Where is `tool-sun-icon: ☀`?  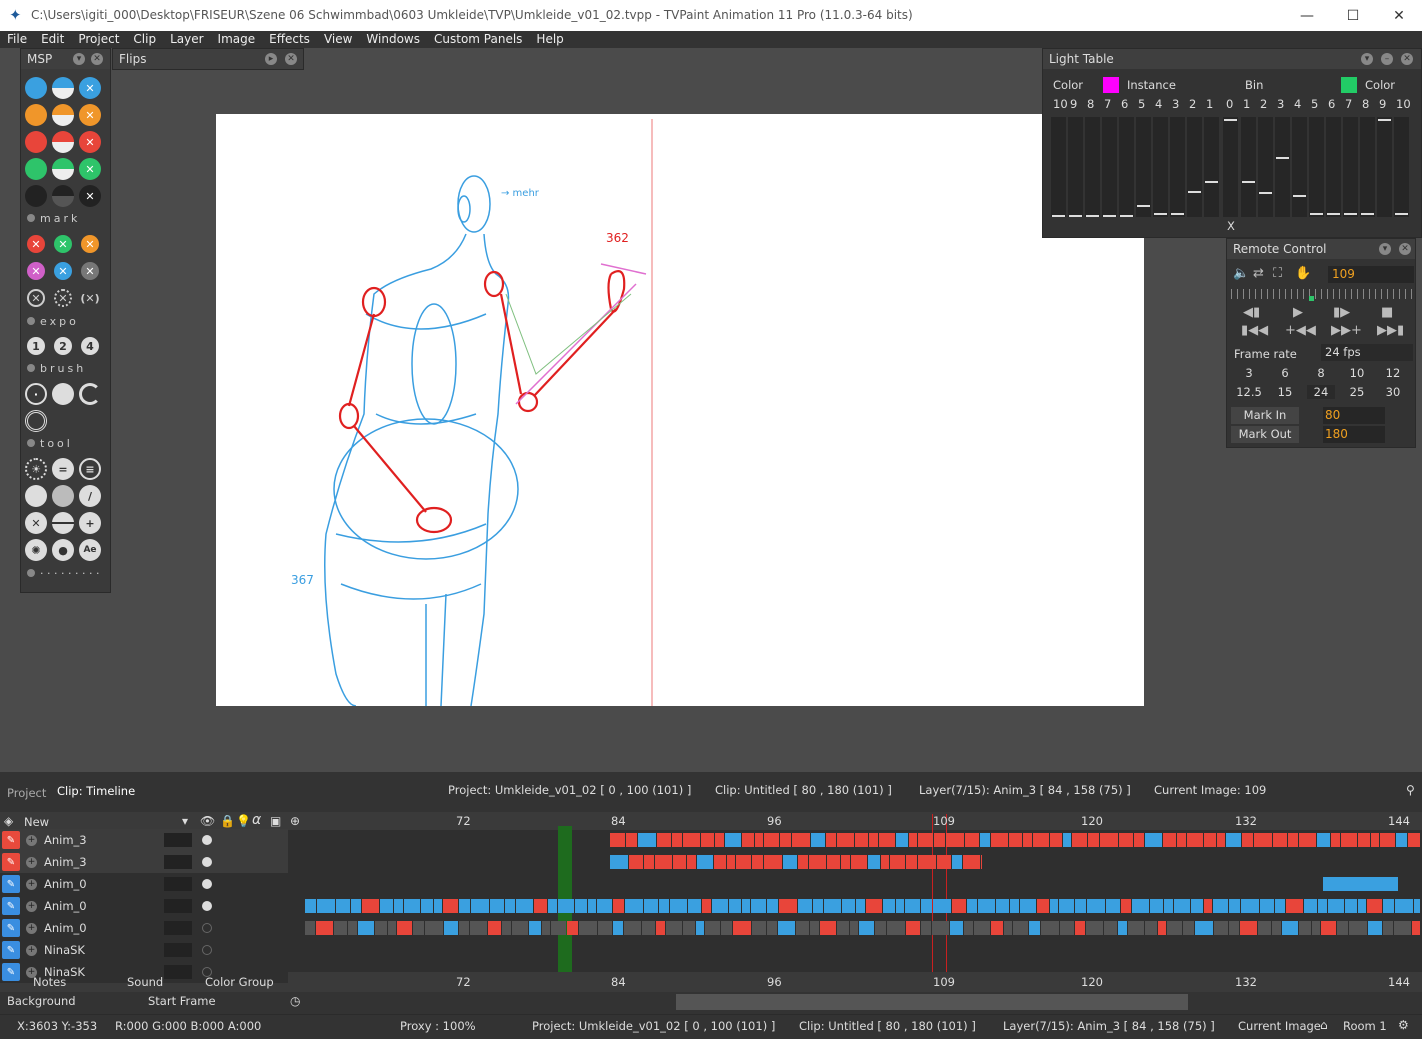 tool-sun-icon: ☀ is located at coordinates (36, 469).